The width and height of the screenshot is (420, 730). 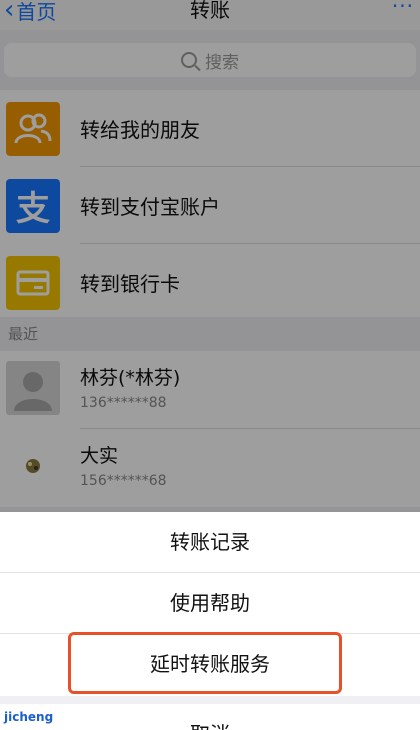 What do you see at coordinates (29, 717) in the screenshot?
I see `watermark: jicheng` at bounding box center [29, 717].